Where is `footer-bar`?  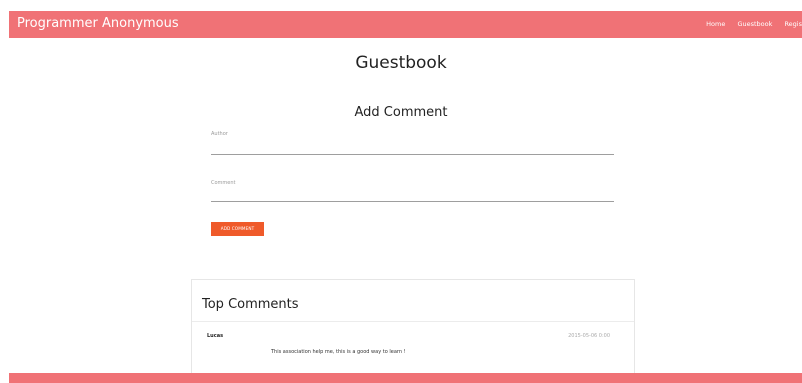
footer-bar is located at coordinates (405, 378).